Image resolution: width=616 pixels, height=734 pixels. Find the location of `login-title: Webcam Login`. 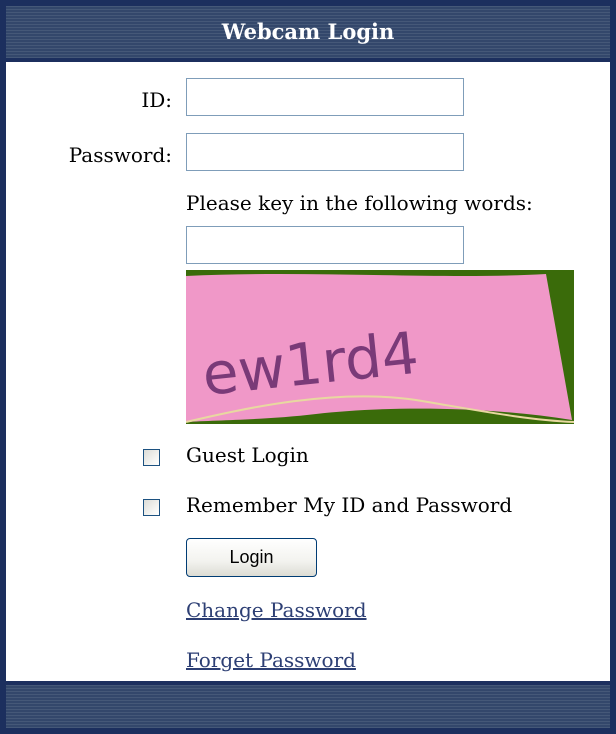

login-title: Webcam Login is located at coordinates (308, 31).